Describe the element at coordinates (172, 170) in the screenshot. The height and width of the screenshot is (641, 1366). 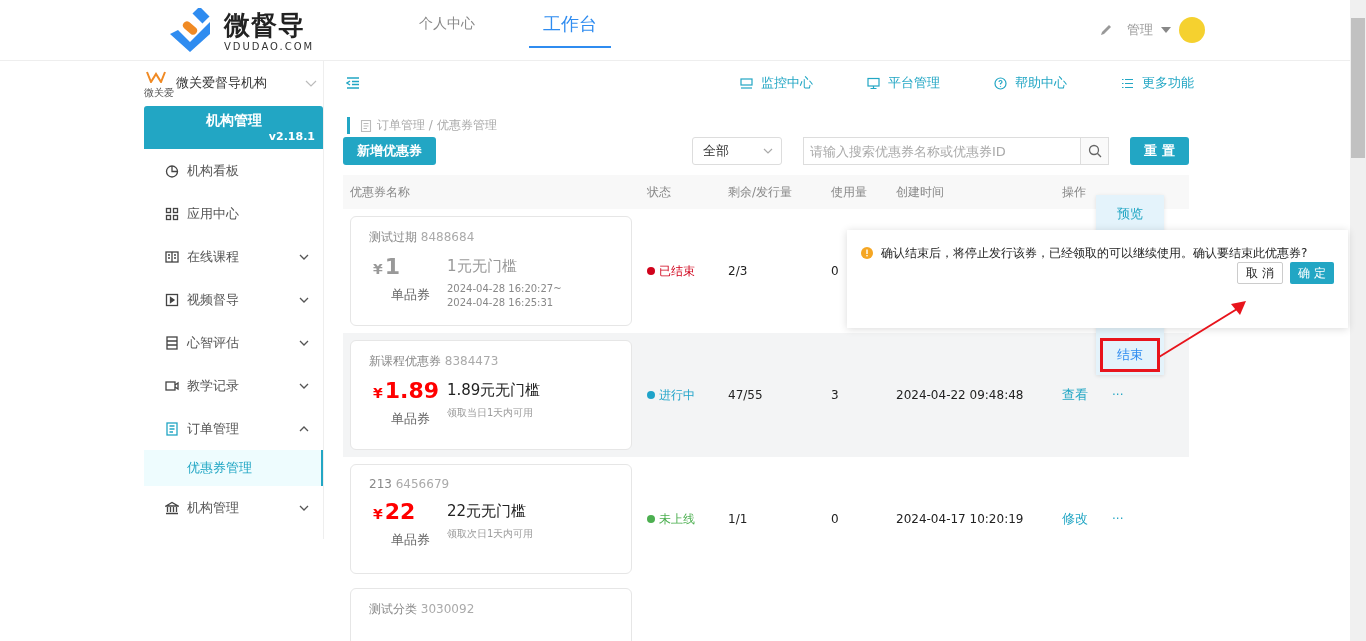
I see `chart-icon` at that location.